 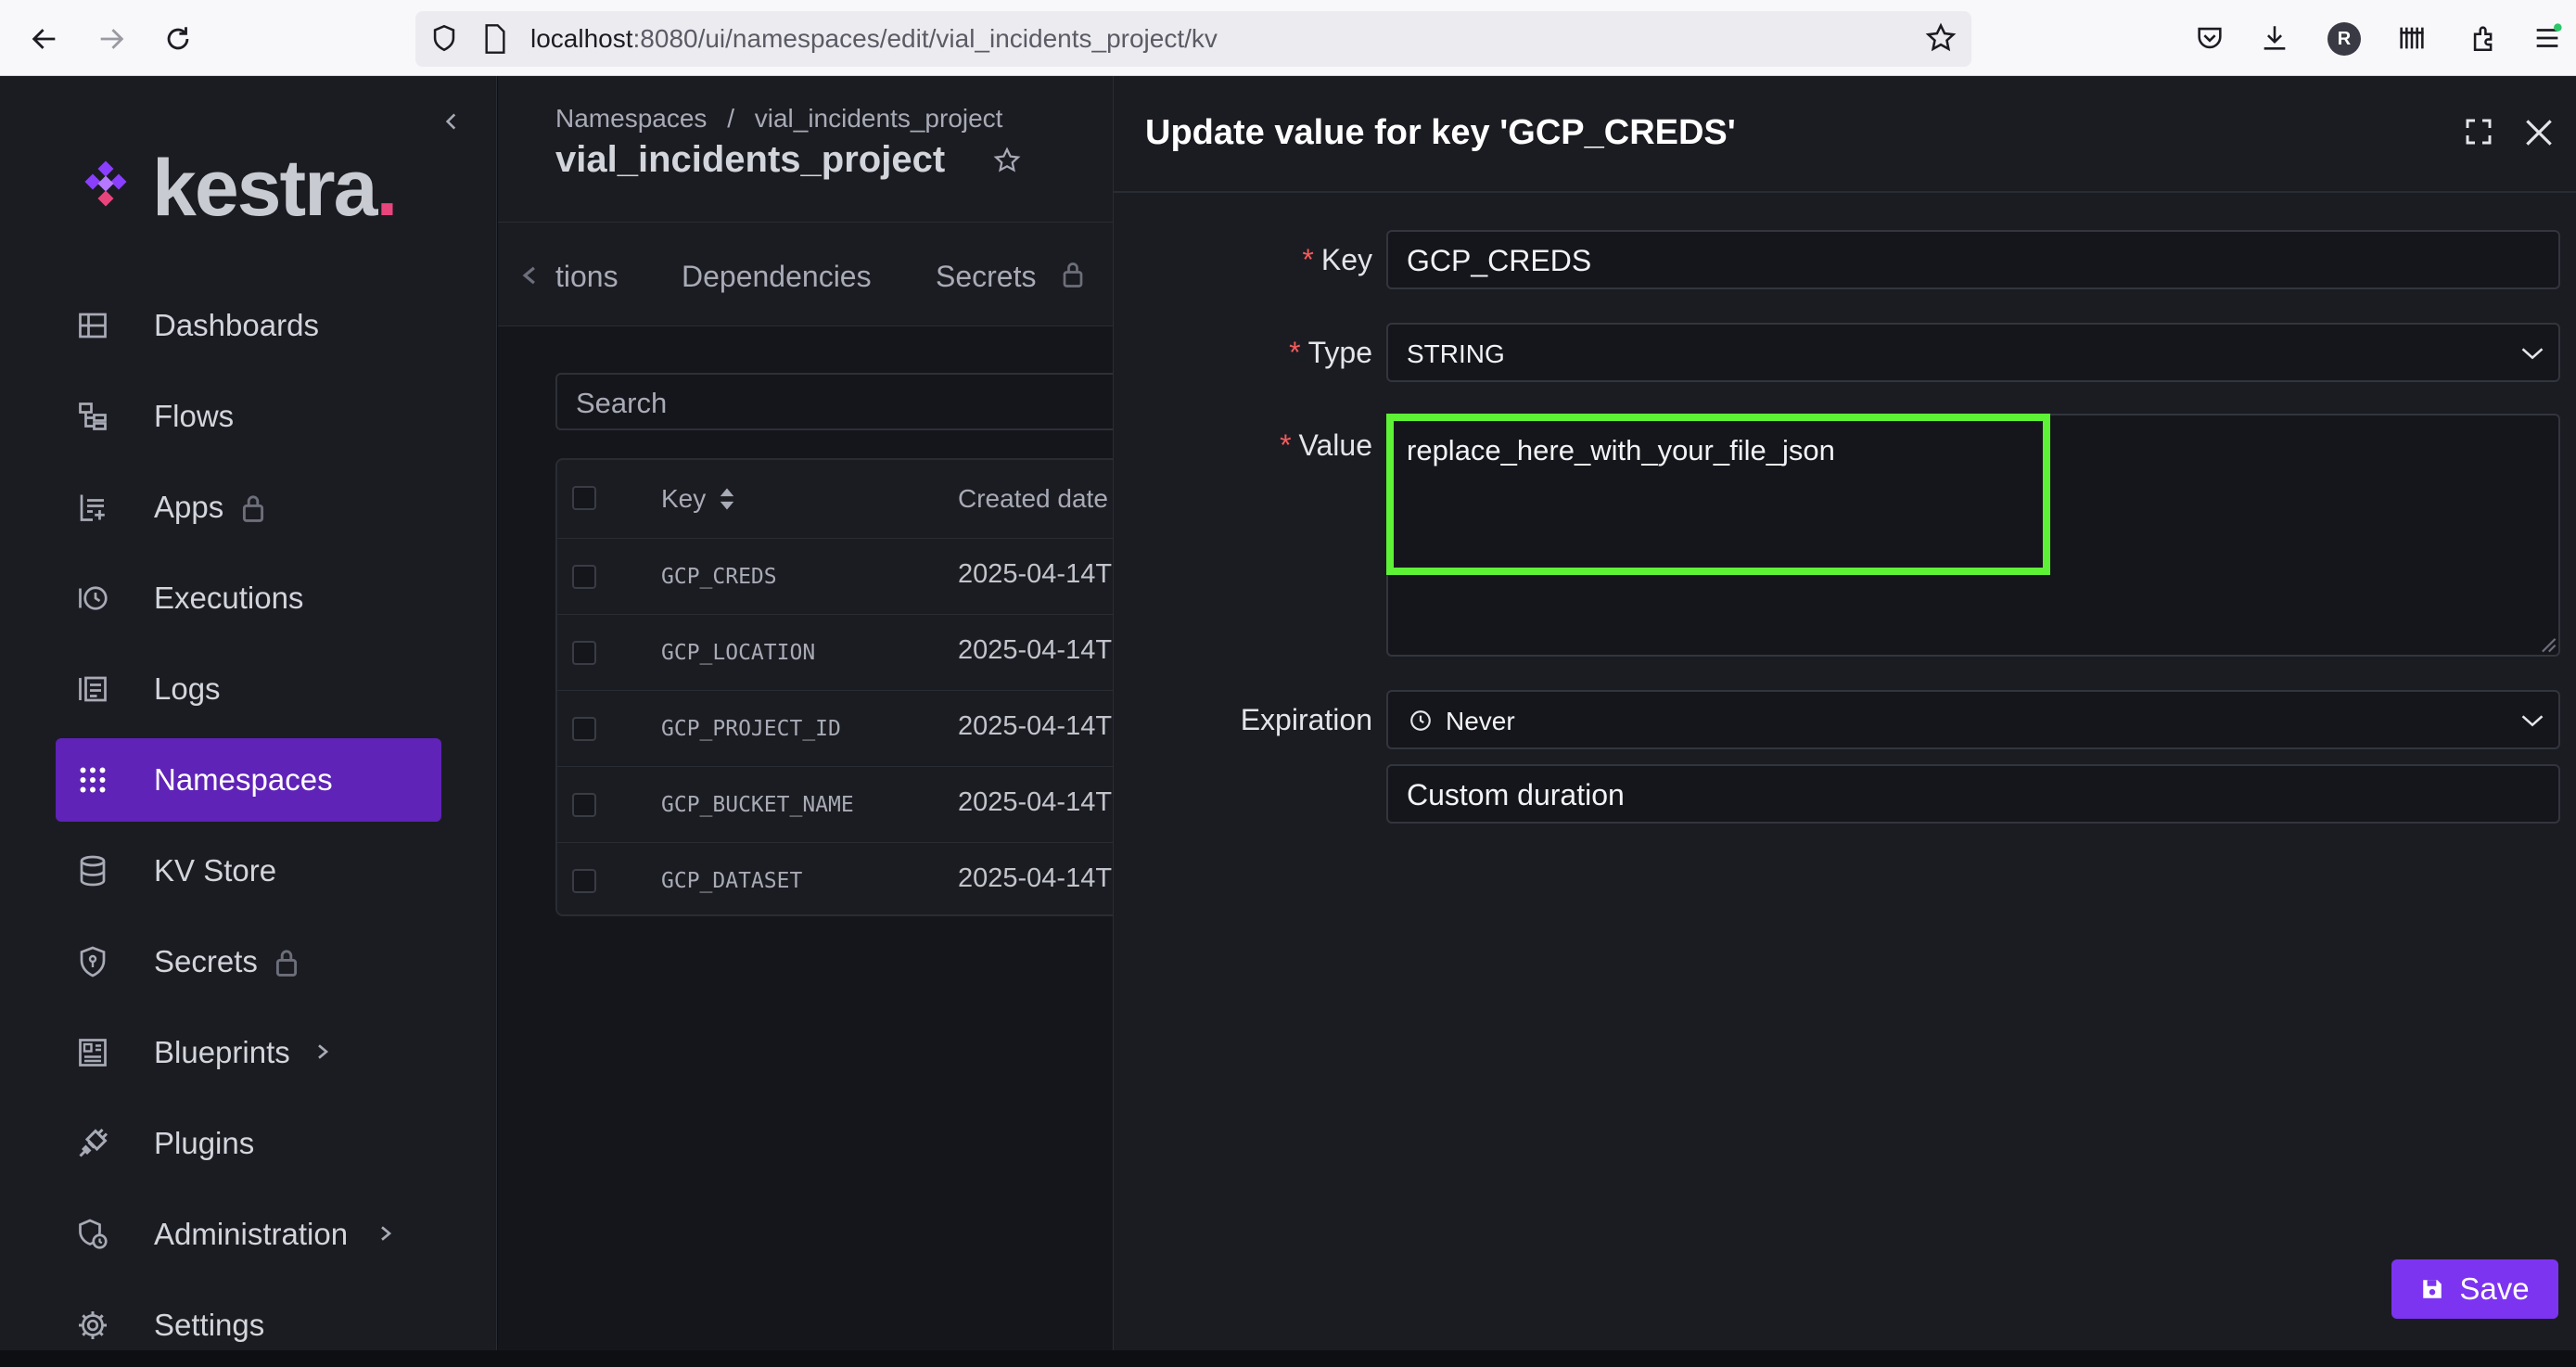 What do you see at coordinates (249, 1325) in the screenshot?
I see `sidebar-item-settings: Settings` at bounding box center [249, 1325].